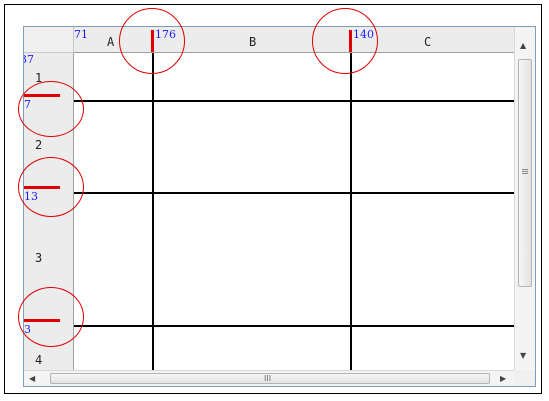 The image size is (549, 401). What do you see at coordinates (81, 34) in the screenshot?
I see `column-a-width: 71` at bounding box center [81, 34].